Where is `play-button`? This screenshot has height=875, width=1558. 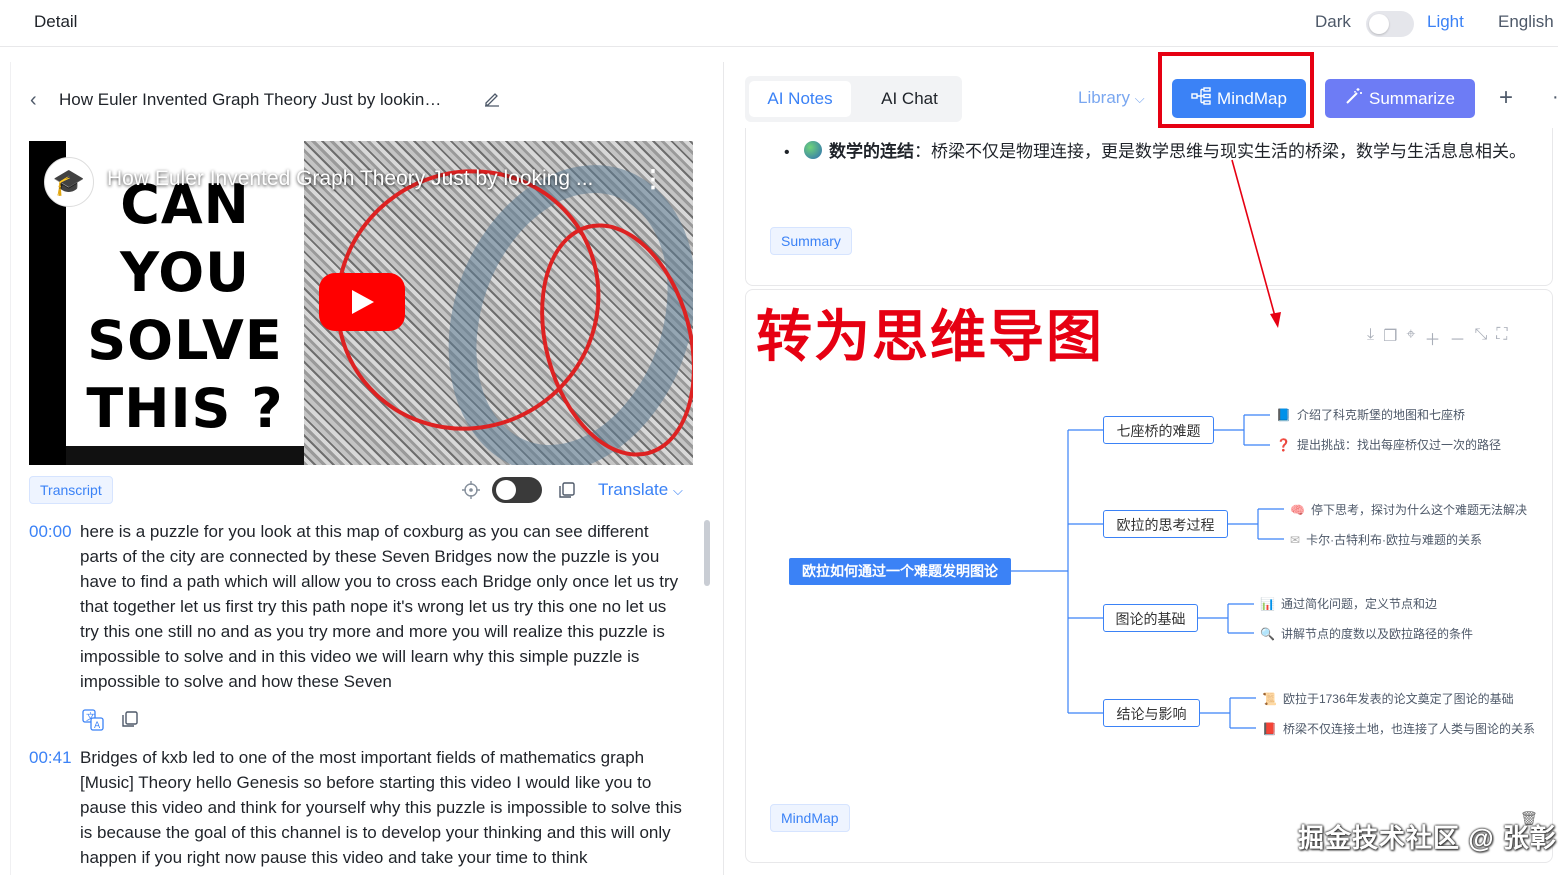
play-button is located at coordinates (362, 302).